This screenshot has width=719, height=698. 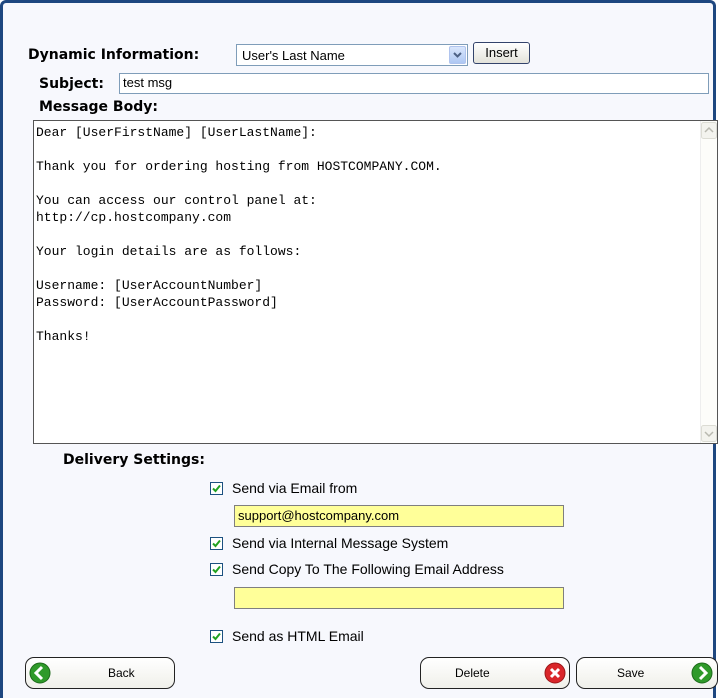 I want to click on delete-x-icon, so click(x=555, y=674).